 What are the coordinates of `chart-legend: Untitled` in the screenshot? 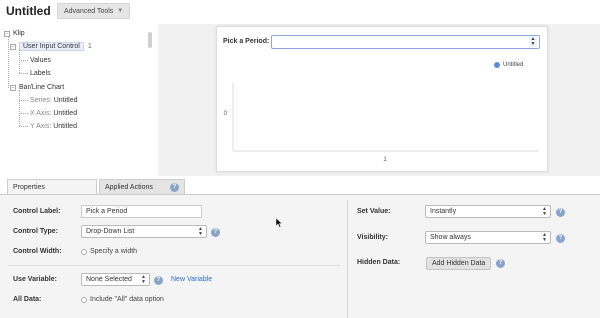 It's located at (508, 65).